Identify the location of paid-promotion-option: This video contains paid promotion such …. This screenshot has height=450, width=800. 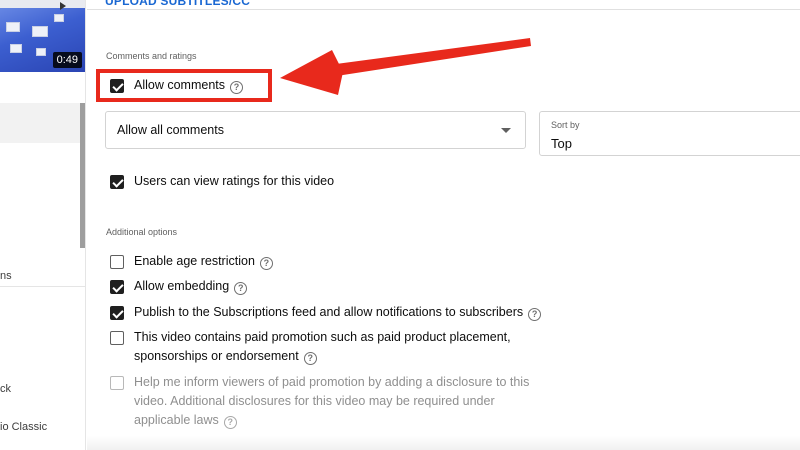
(320, 348).